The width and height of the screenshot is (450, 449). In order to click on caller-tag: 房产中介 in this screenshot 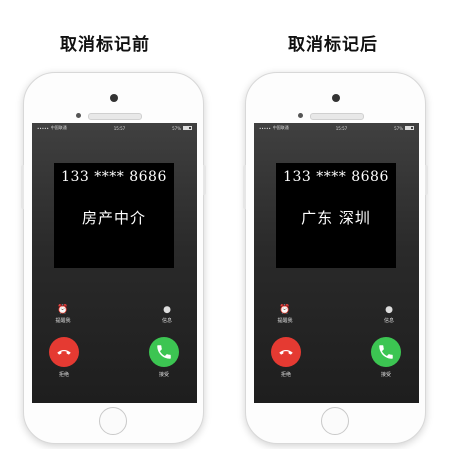, I will do `click(113, 218)`.